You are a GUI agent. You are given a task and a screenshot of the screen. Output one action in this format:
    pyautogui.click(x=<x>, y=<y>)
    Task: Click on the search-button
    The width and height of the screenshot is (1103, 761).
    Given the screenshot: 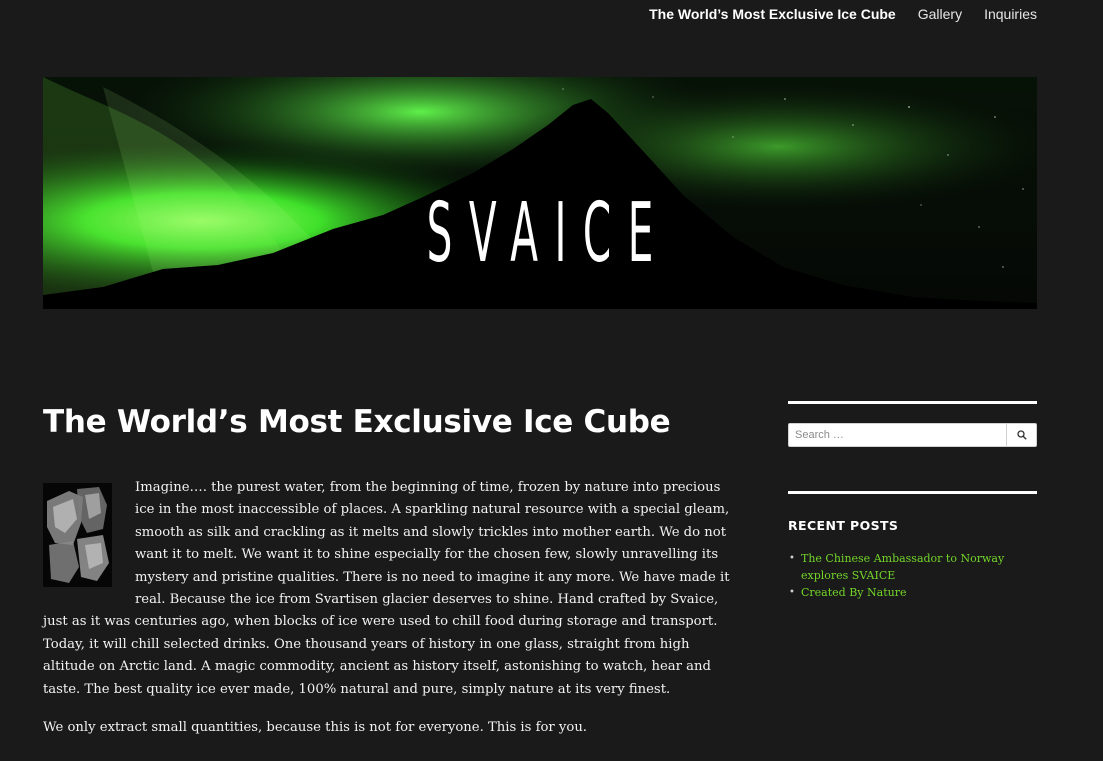 What is the action you would take?
    pyautogui.click(x=1021, y=435)
    